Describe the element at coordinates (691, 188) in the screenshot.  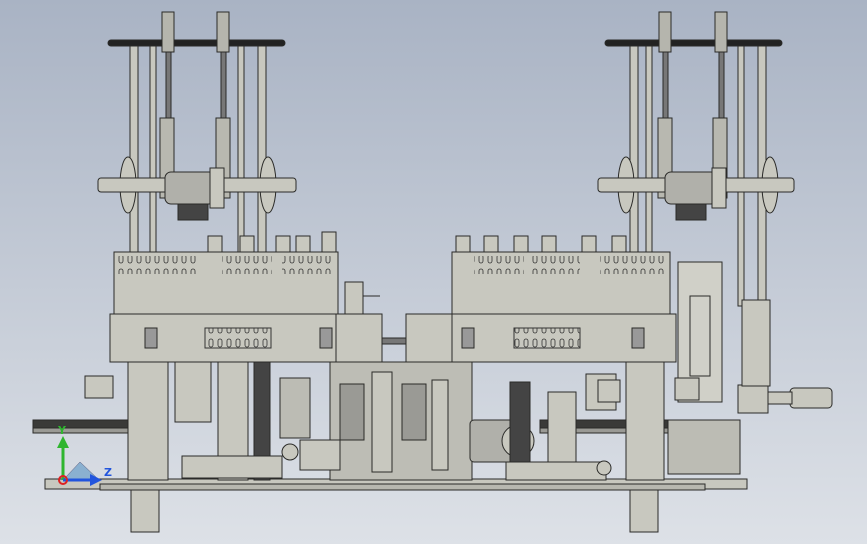
I see `motor-right` at that location.